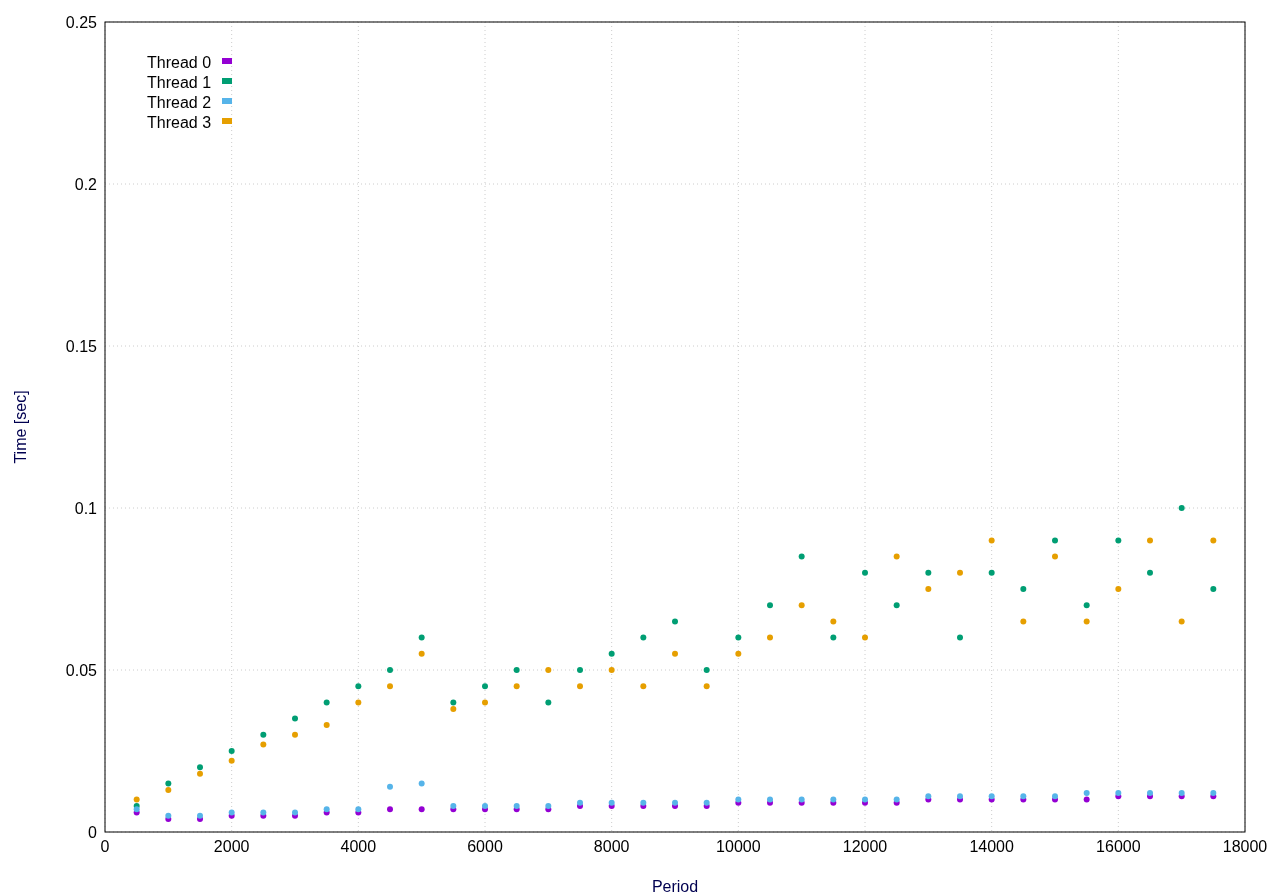  I want to click on y-tick-label: 0.05, so click(81, 670).